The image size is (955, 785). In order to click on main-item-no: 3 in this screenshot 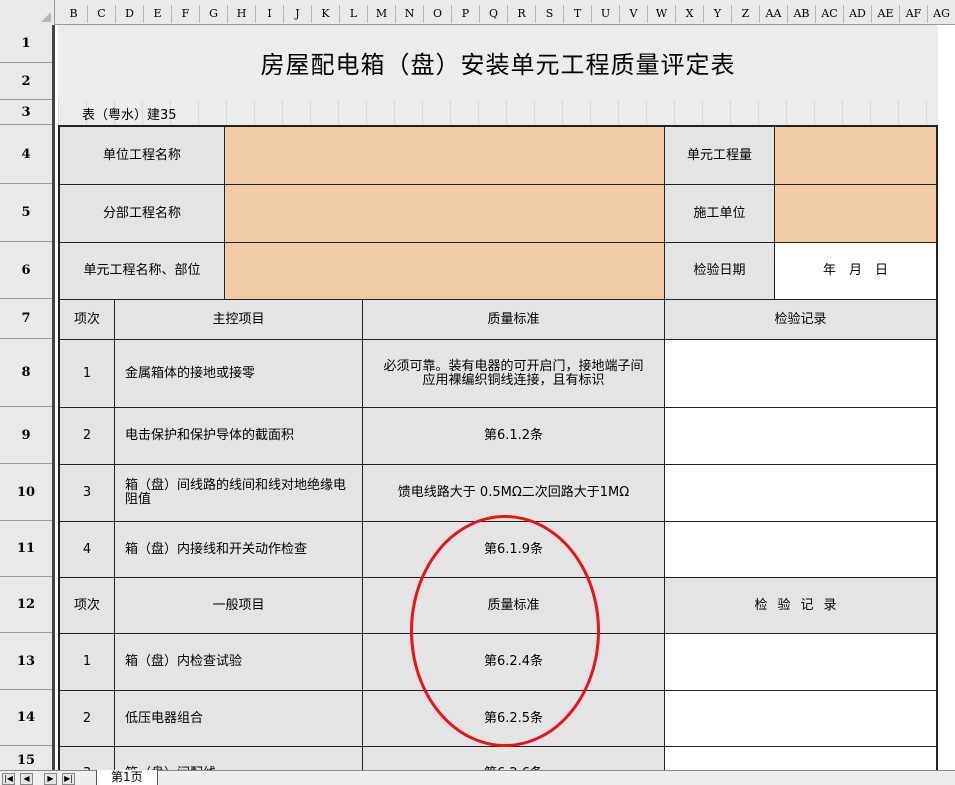, I will do `click(87, 493)`.